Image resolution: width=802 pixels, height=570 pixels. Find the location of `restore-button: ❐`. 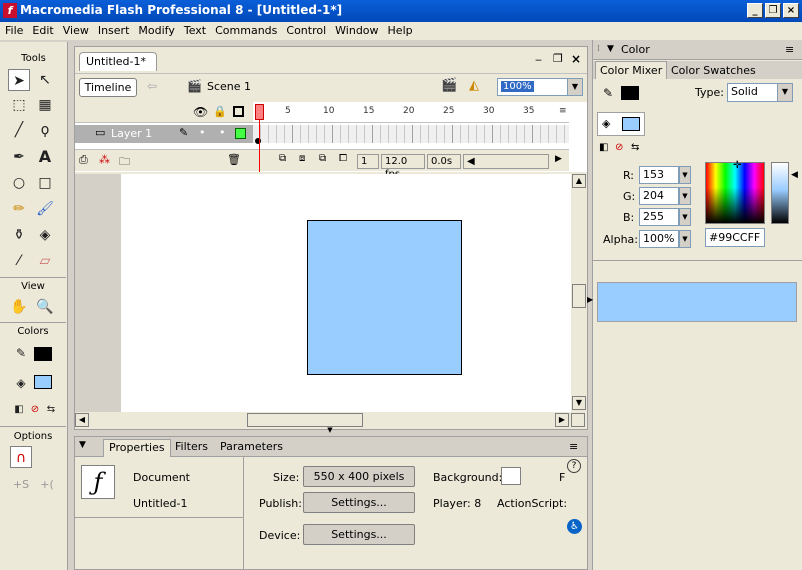

restore-button: ❐ is located at coordinates (773, 10).